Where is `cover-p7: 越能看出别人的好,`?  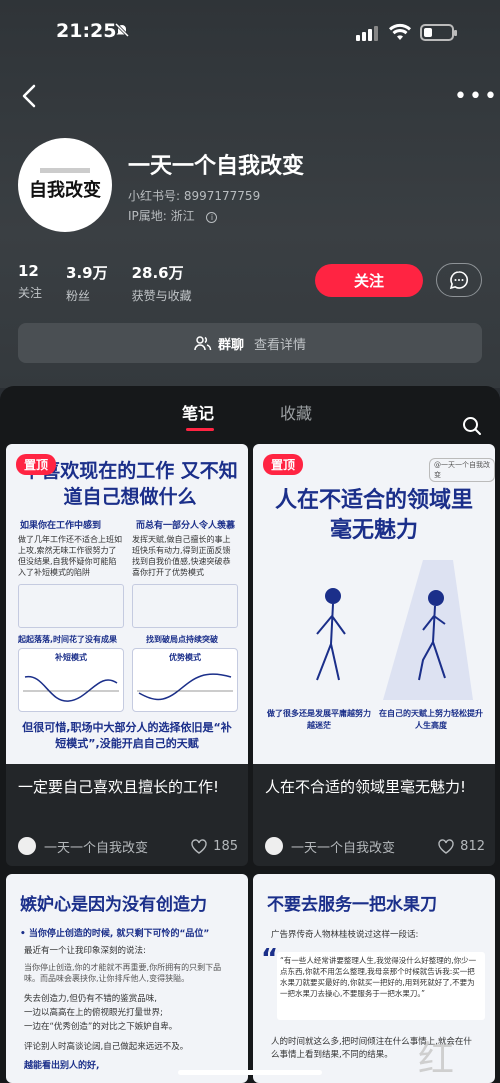 cover-p7: 越能看出别人的好, is located at coordinates (62, 1066).